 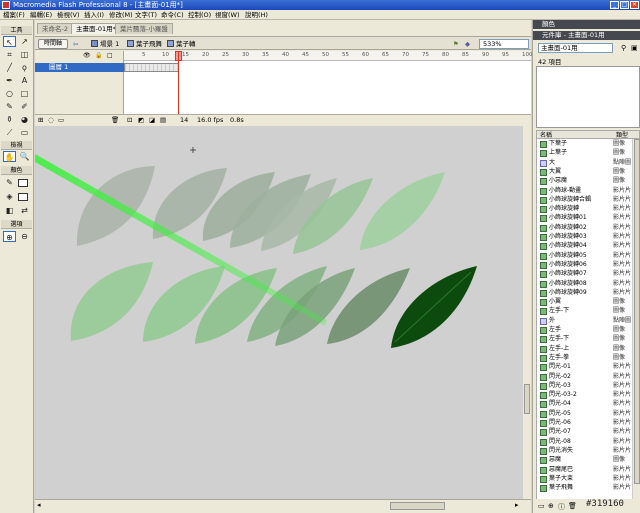 What do you see at coordinates (9, 236) in the screenshot?
I see `zoom-in-option-icon: ⊕` at bounding box center [9, 236].